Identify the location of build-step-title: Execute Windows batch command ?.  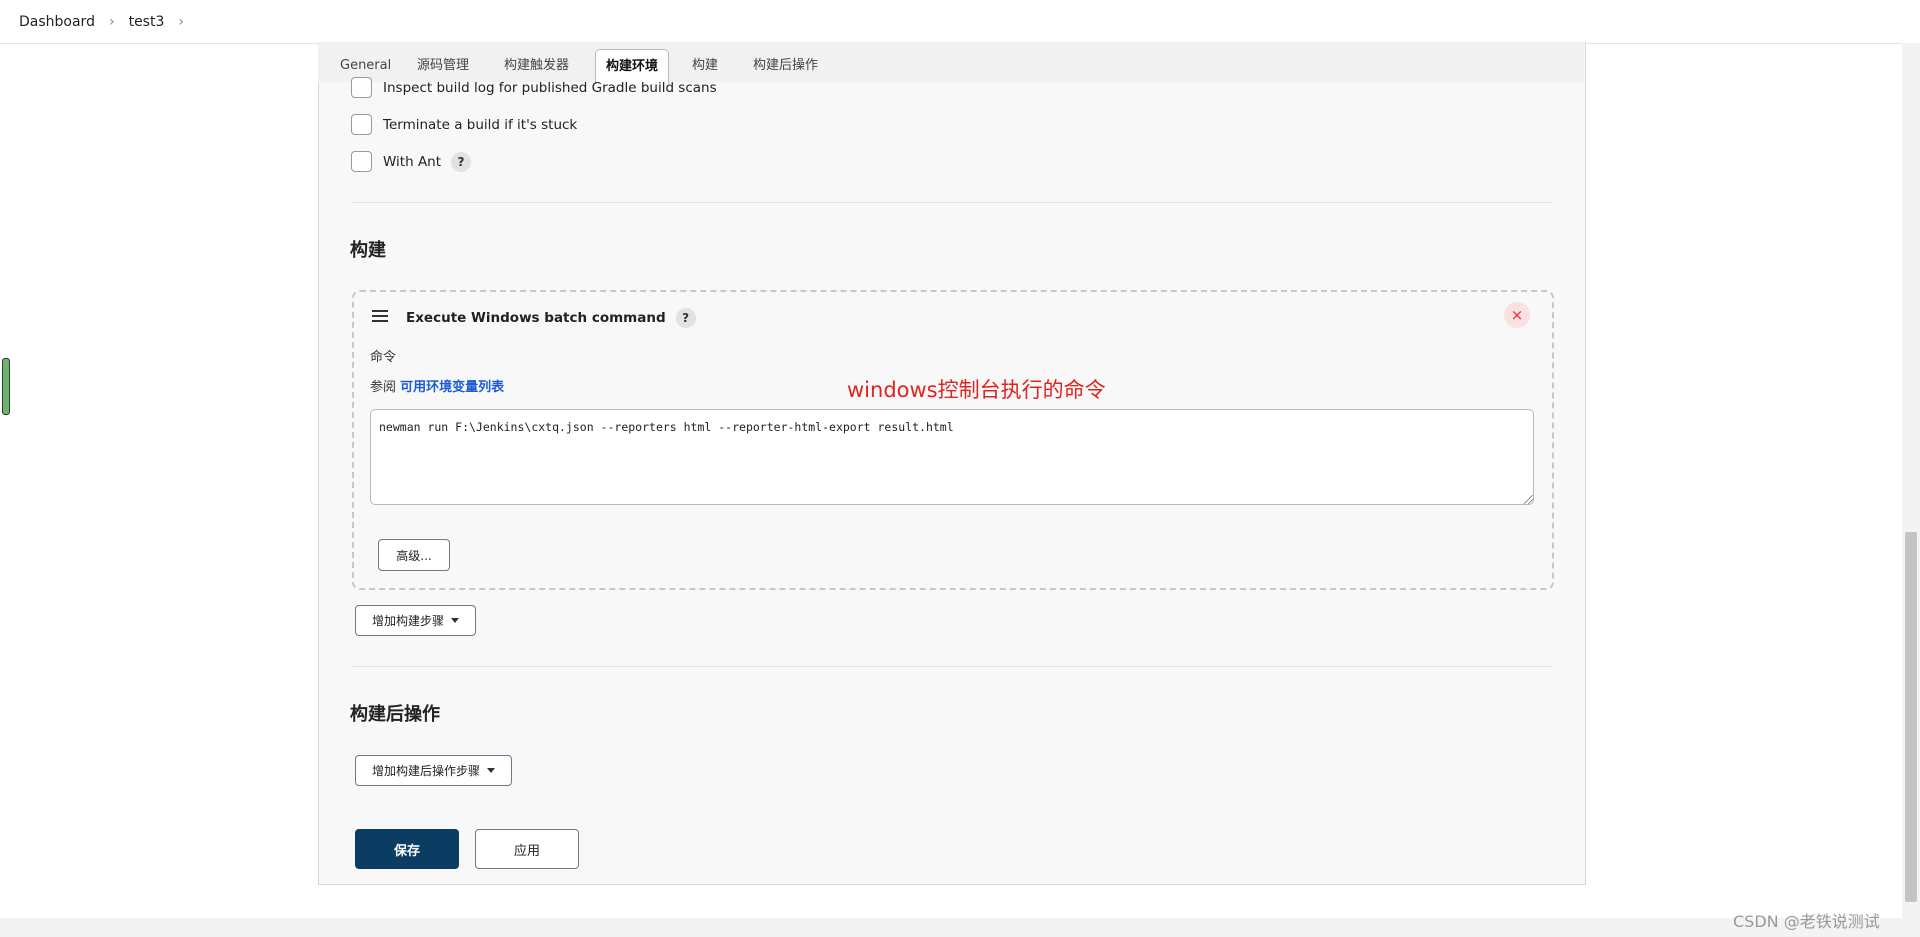
(551, 318).